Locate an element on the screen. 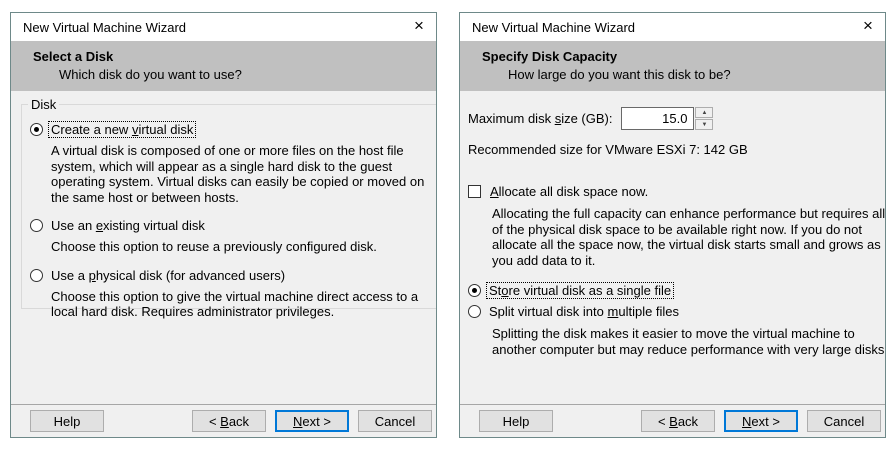 The width and height of the screenshot is (894, 452). step-subtitle: How large do you want this disk to be? is located at coordinates (619, 74).